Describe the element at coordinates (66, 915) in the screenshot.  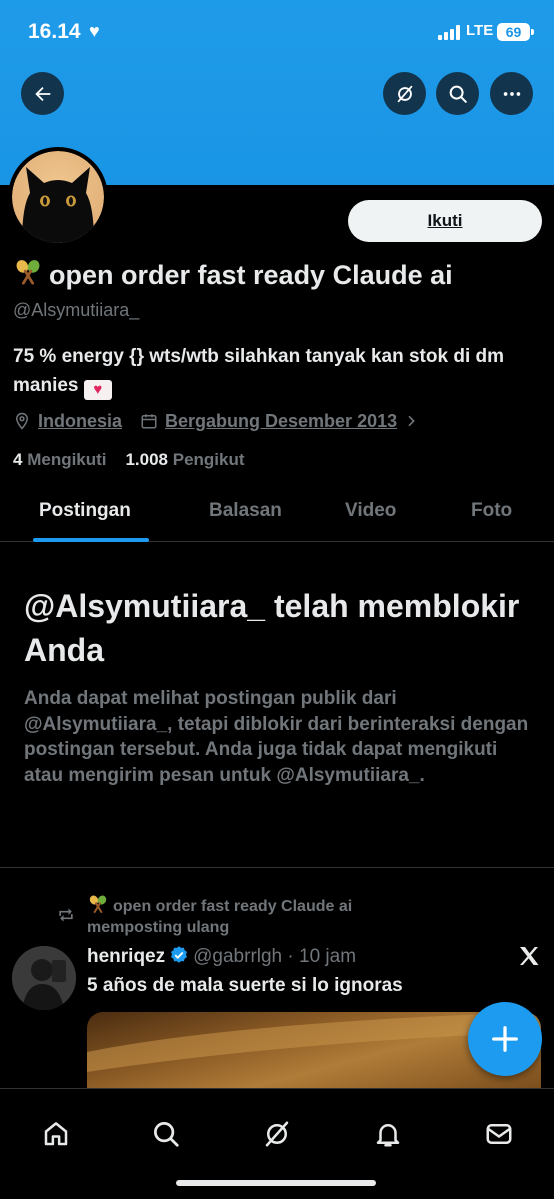
I see `repost-icon` at that location.